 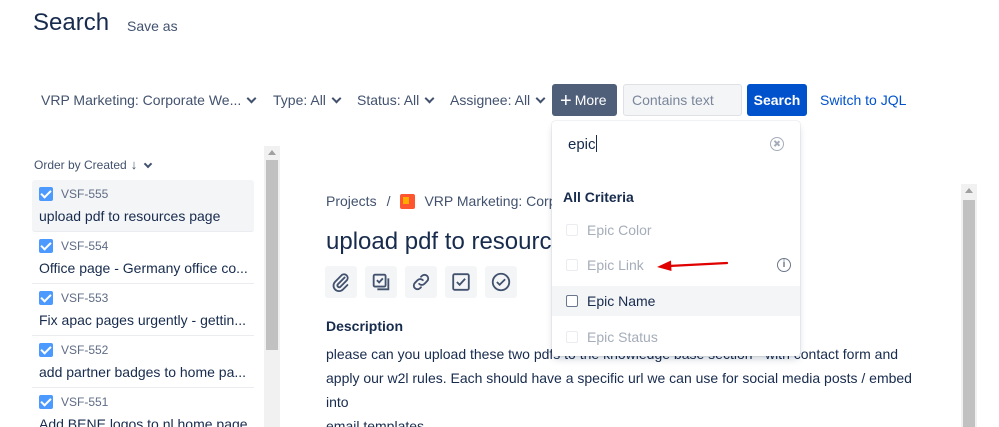 I want to click on issue-key: VSF-555, so click(x=85, y=194).